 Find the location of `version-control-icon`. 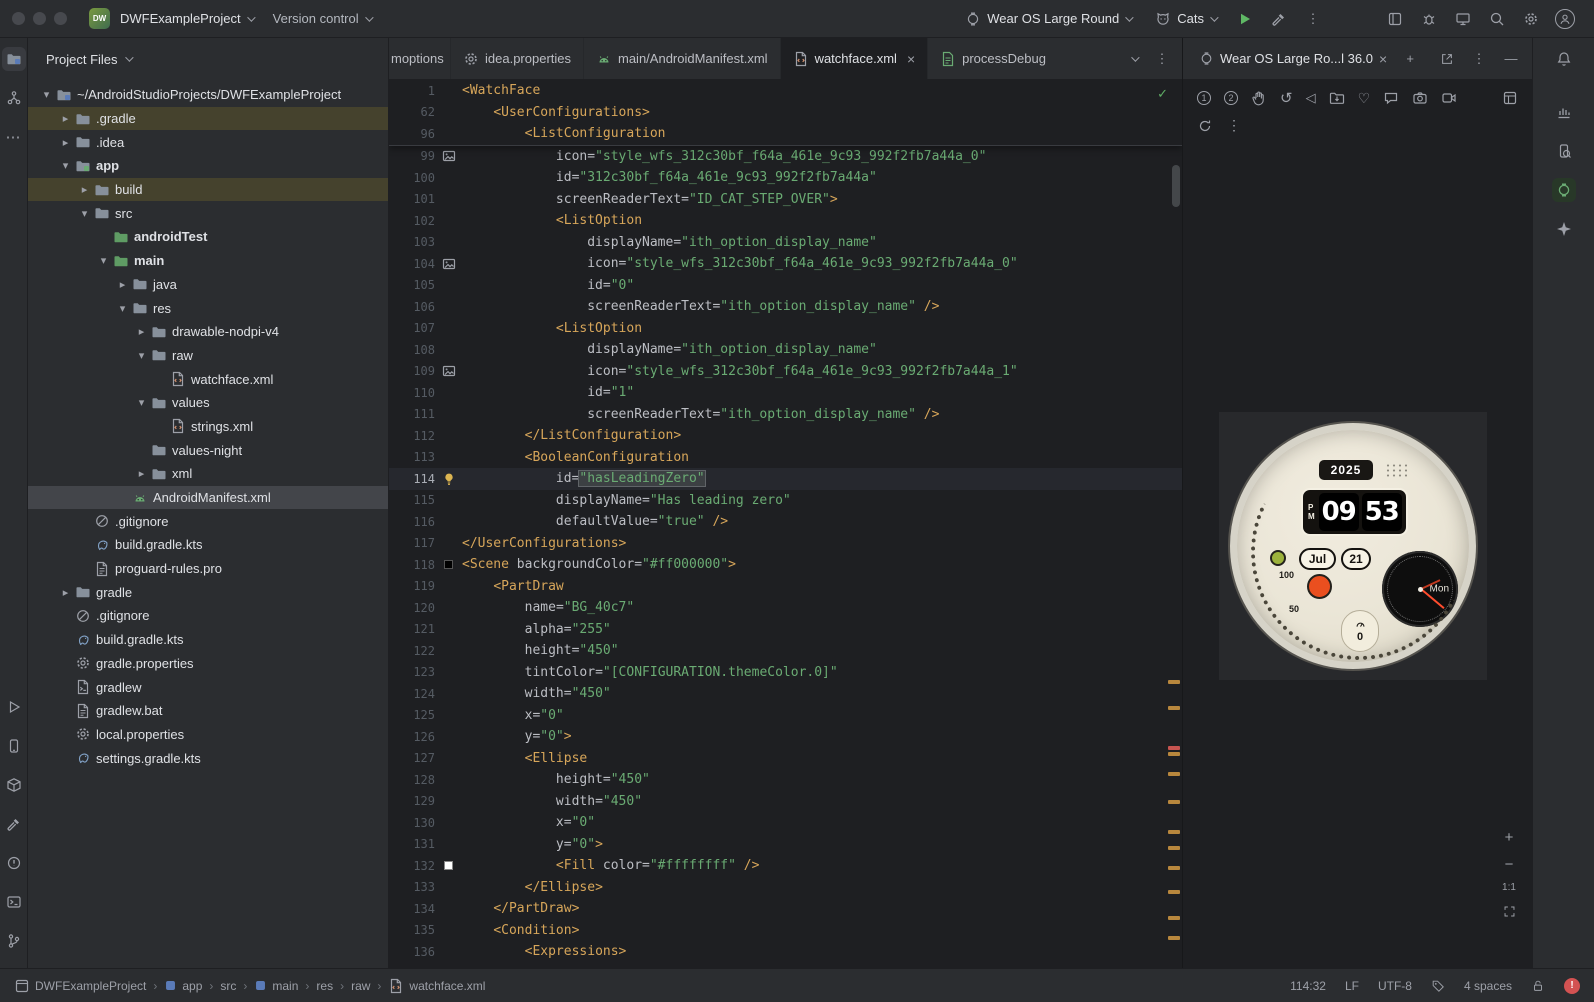

version-control-icon is located at coordinates (14, 941).